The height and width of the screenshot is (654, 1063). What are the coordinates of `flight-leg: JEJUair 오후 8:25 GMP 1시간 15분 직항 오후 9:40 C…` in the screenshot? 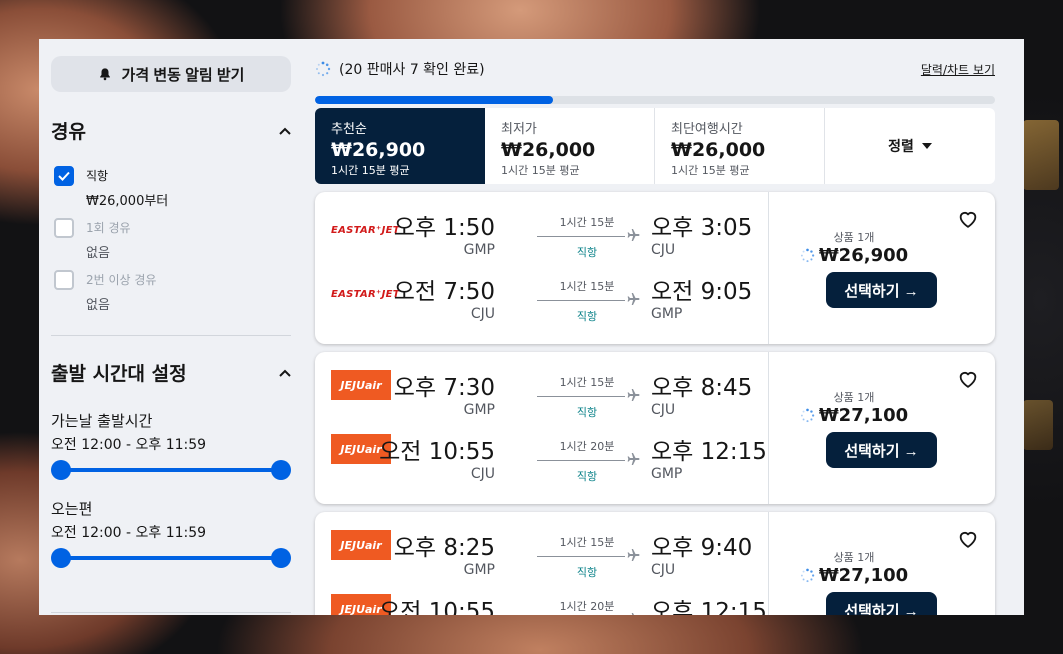 It's located at (541, 553).